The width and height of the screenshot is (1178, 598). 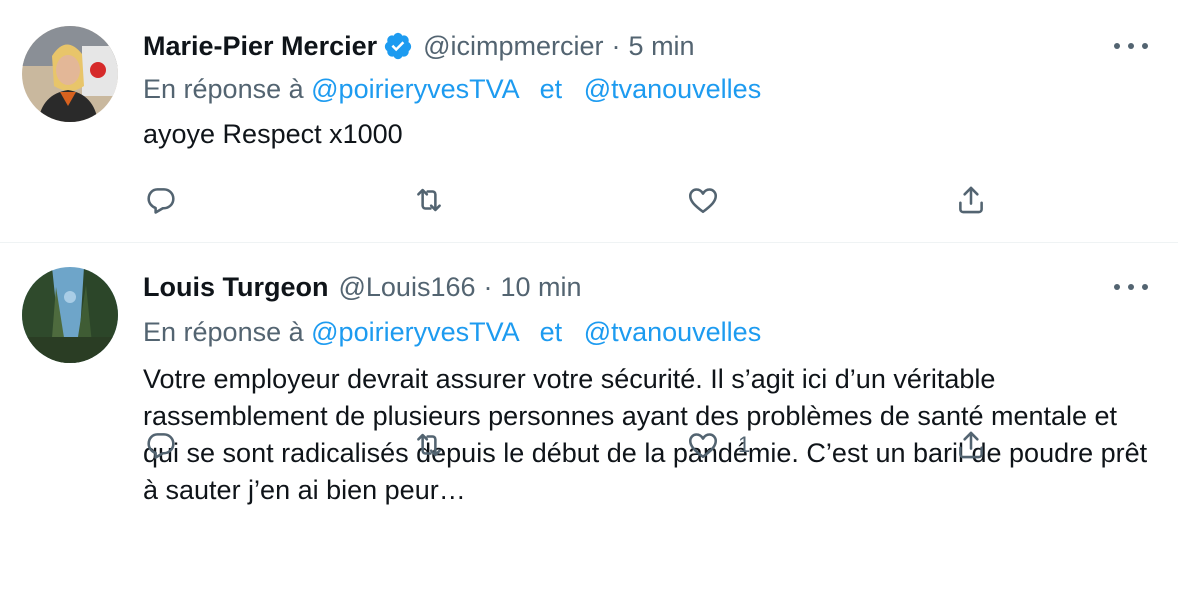 What do you see at coordinates (406, 287) in the screenshot?
I see `user-handle: @Louis166` at bounding box center [406, 287].